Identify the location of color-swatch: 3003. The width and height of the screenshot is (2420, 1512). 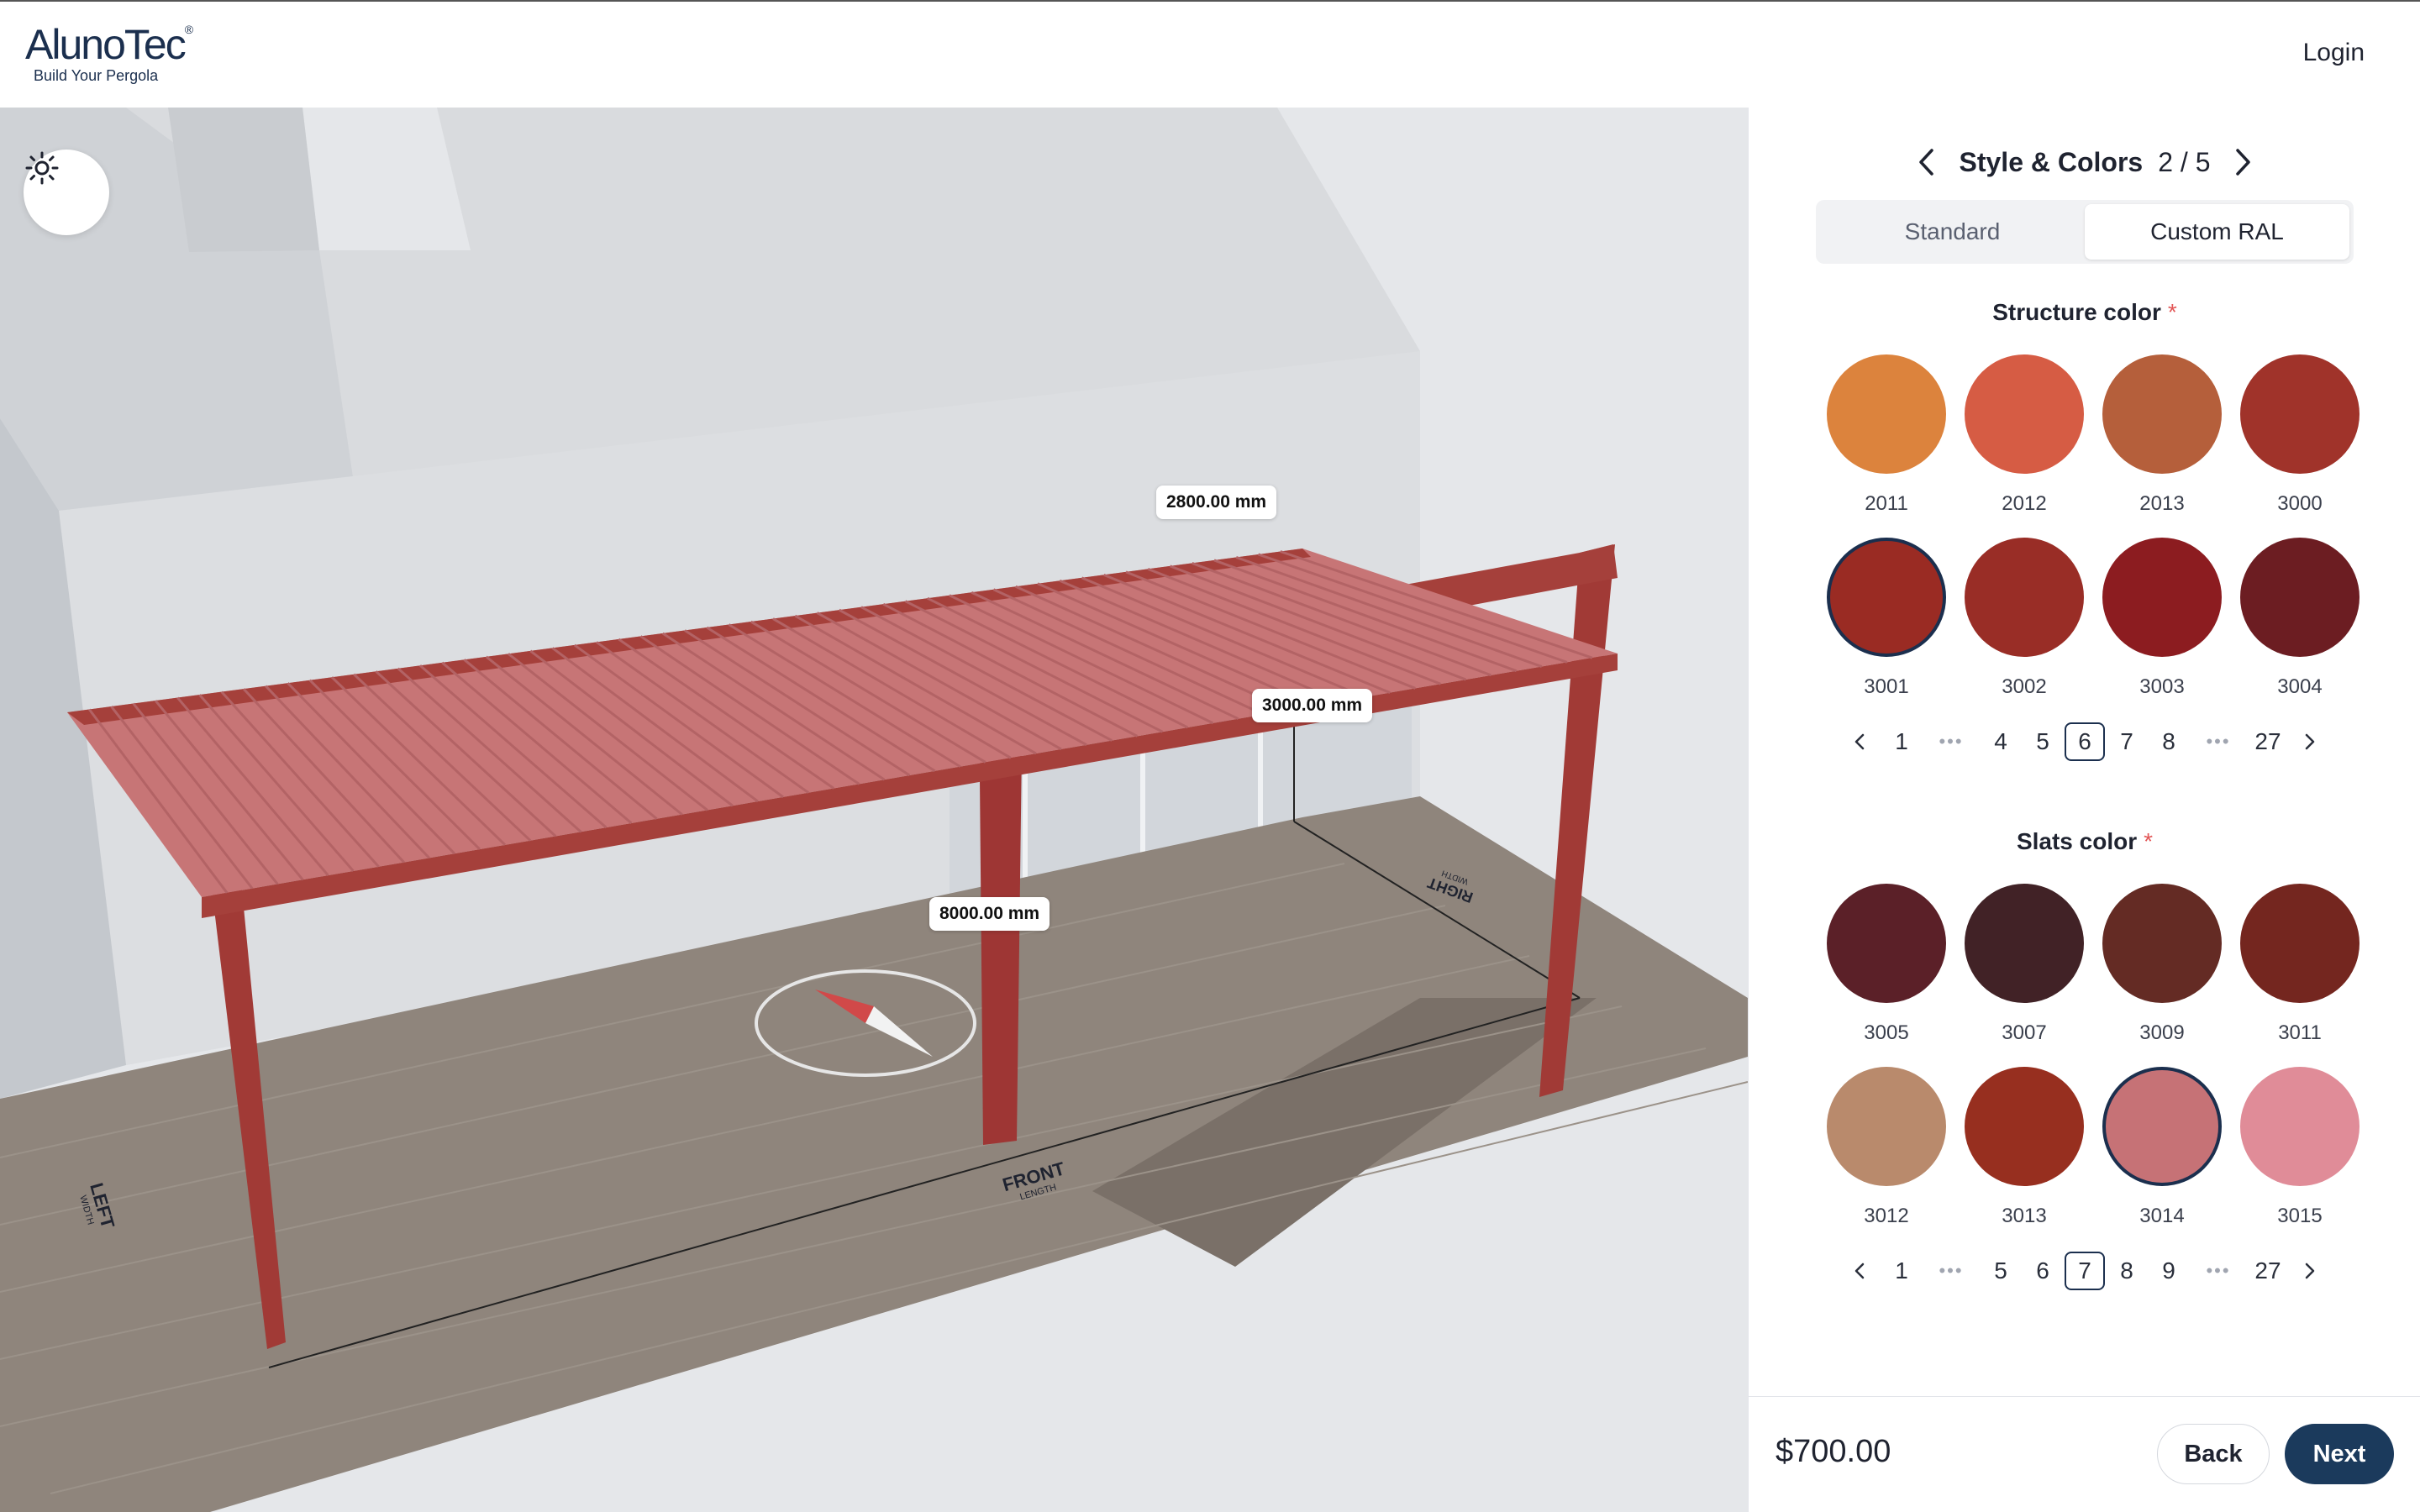
(2162, 618).